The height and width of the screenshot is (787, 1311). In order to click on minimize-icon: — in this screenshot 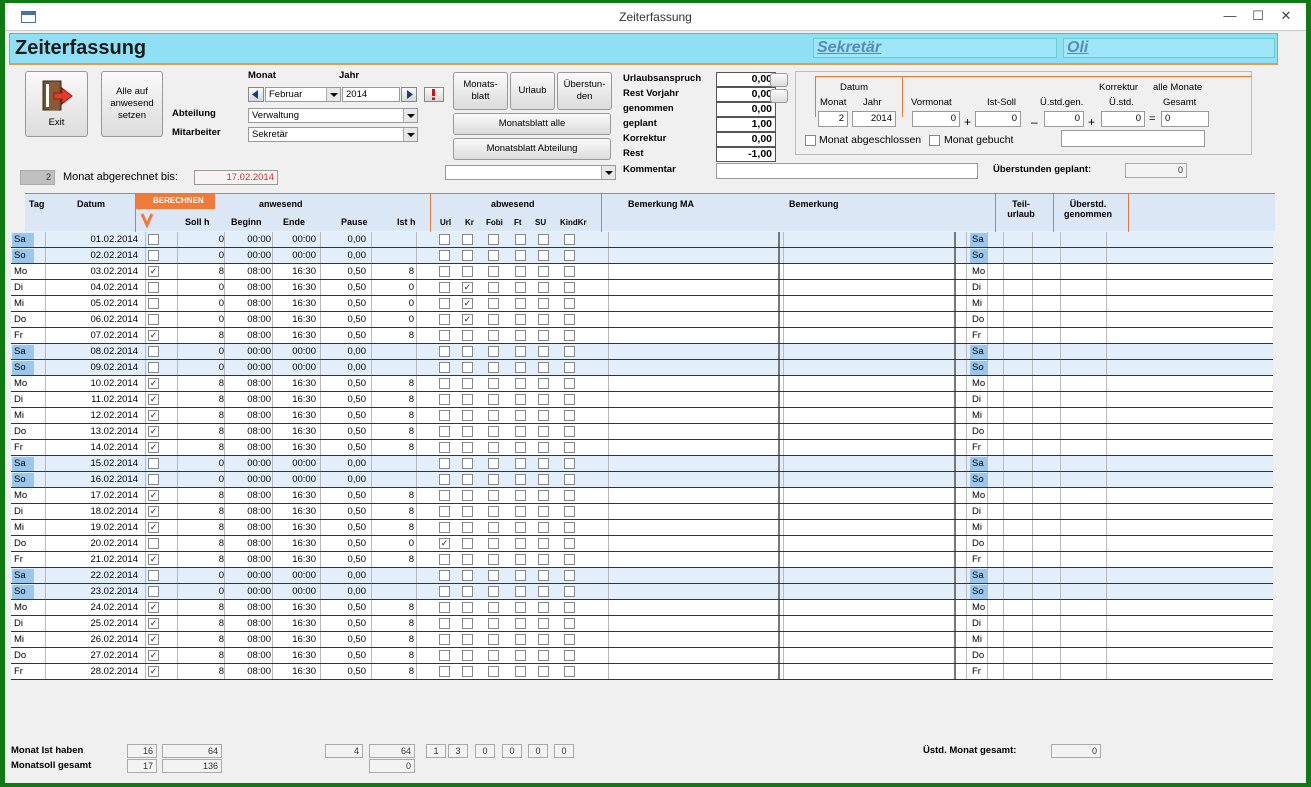, I will do `click(1230, 16)`.